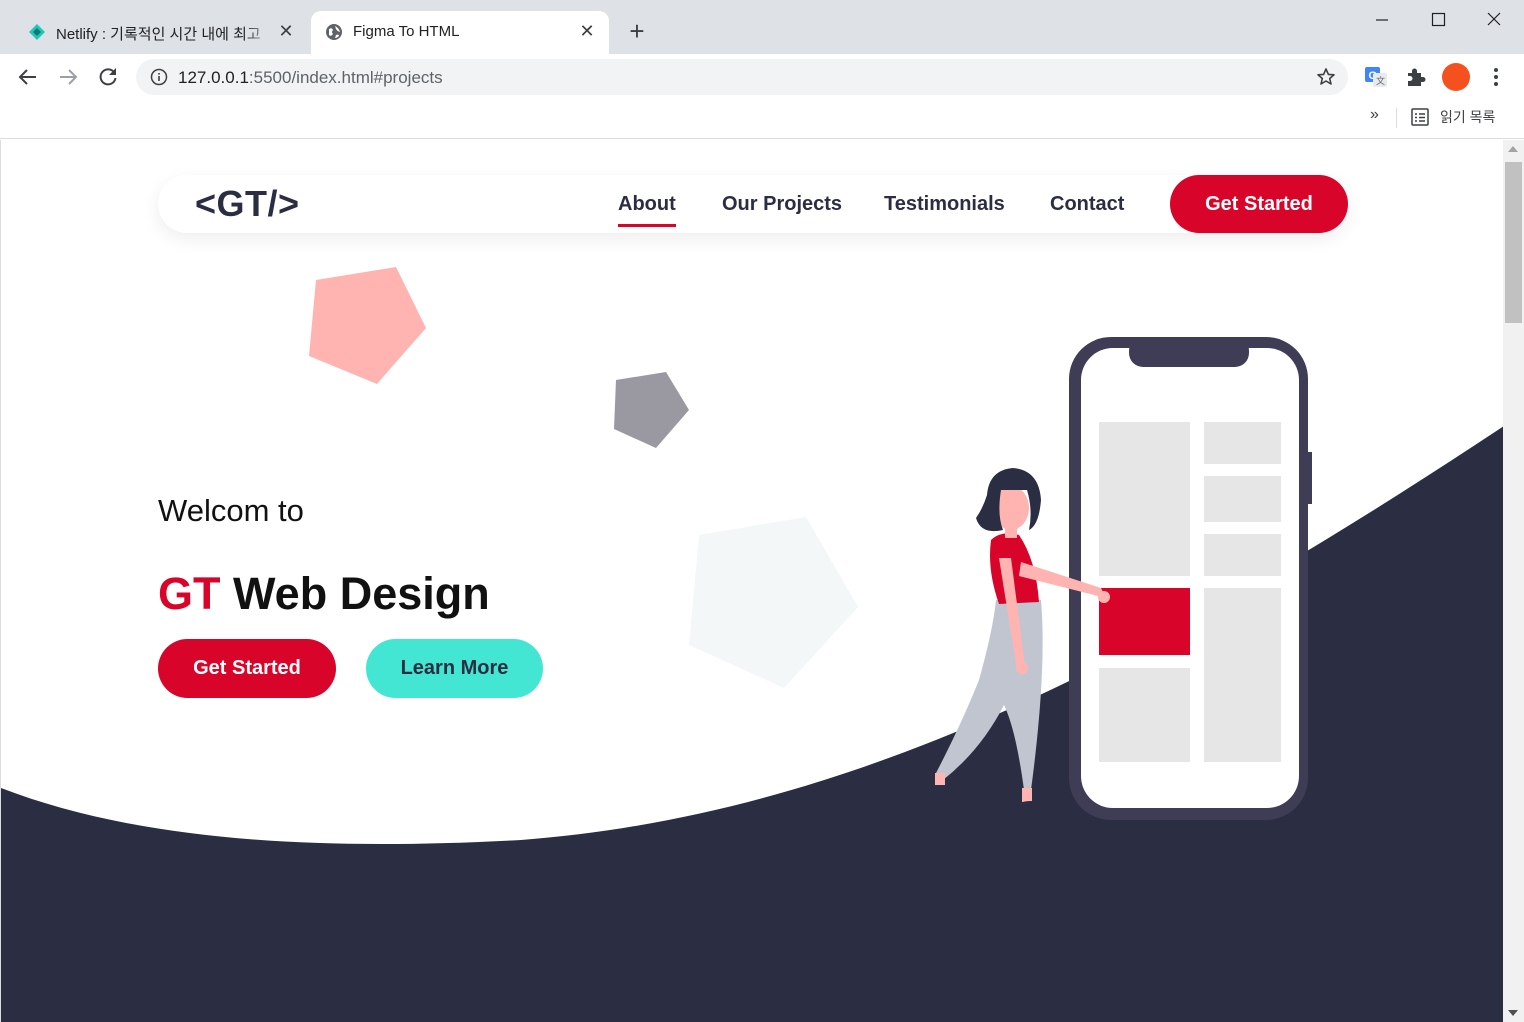 This screenshot has height=1022, width=1524. Describe the element at coordinates (1513, 149) in the screenshot. I see `scroll-up-arrow-icon` at that location.